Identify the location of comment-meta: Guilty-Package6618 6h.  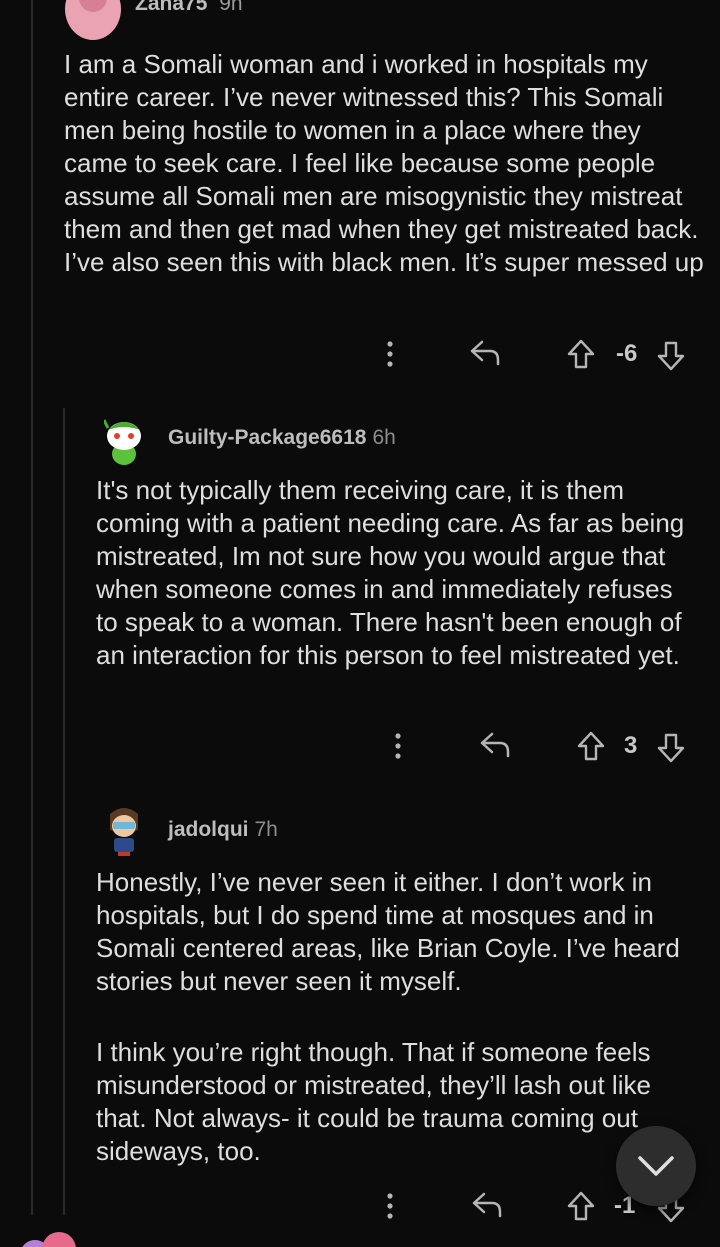
(282, 438).